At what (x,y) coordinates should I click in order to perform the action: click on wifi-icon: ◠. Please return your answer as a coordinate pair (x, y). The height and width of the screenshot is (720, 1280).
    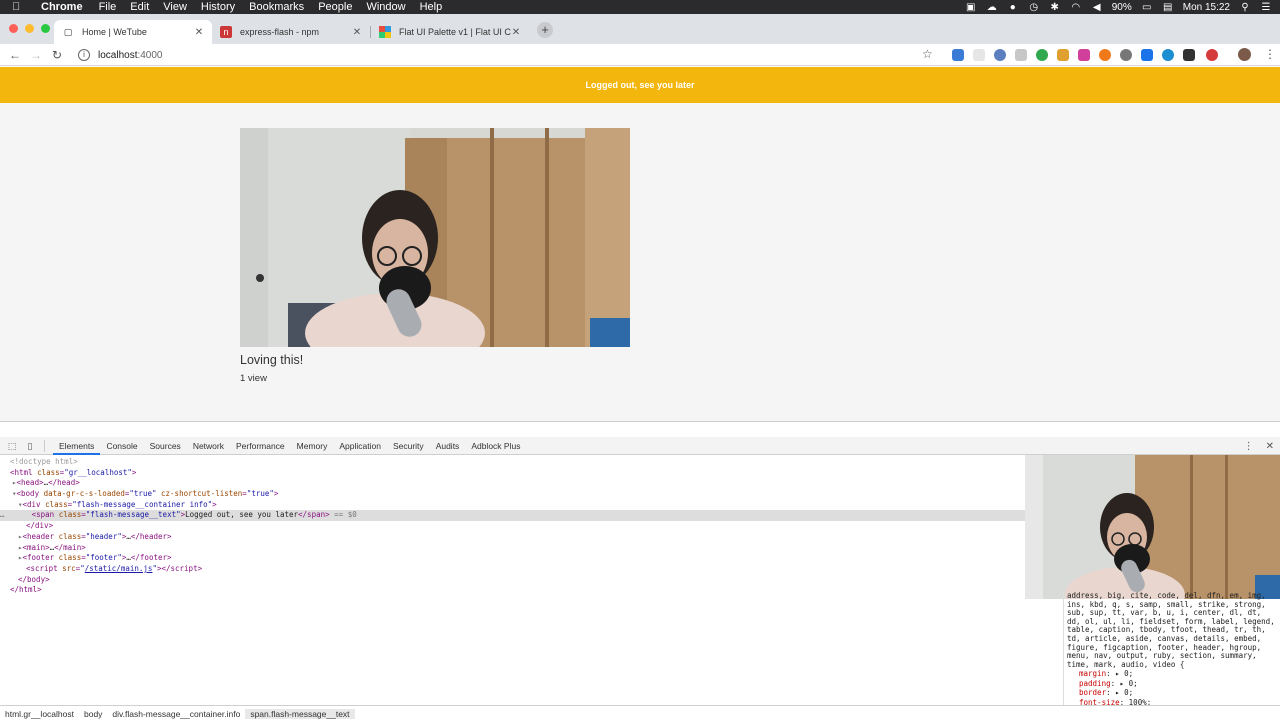
    Looking at the image, I should click on (1076, 7).